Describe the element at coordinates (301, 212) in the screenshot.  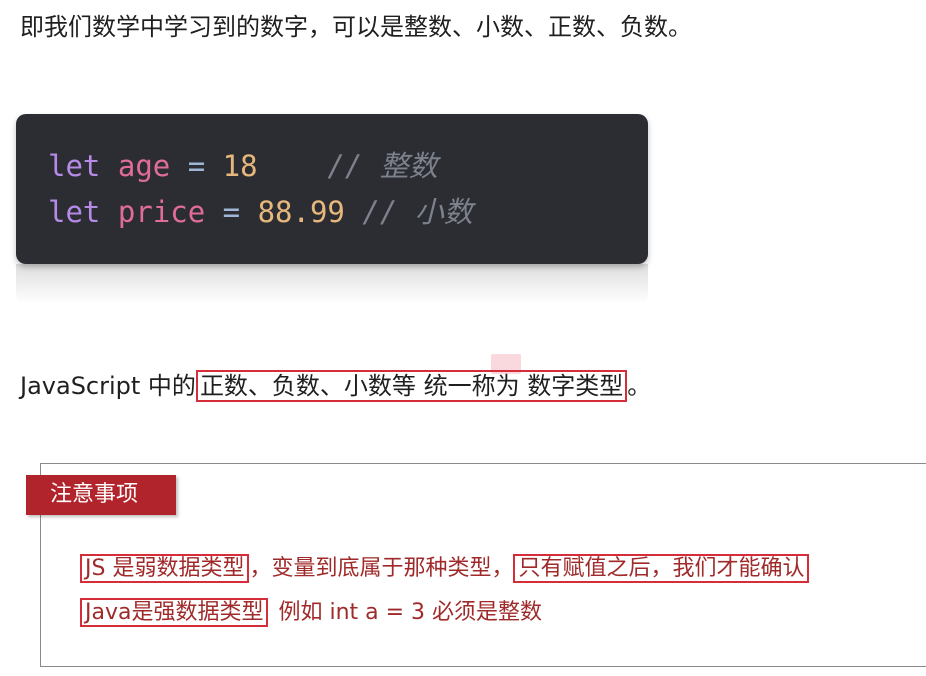
I see `code-number: 88.99` at that location.